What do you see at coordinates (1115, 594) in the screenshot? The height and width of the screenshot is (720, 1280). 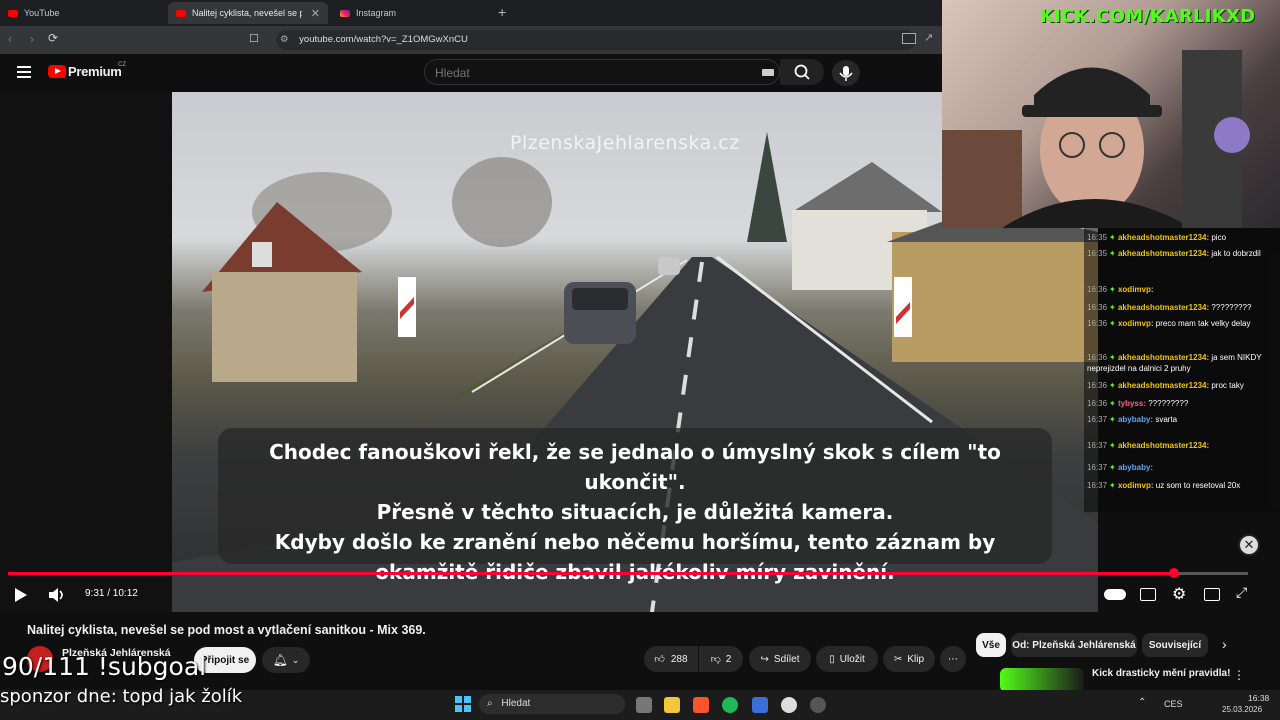 I see `autoplay-toggle` at bounding box center [1115, 594].